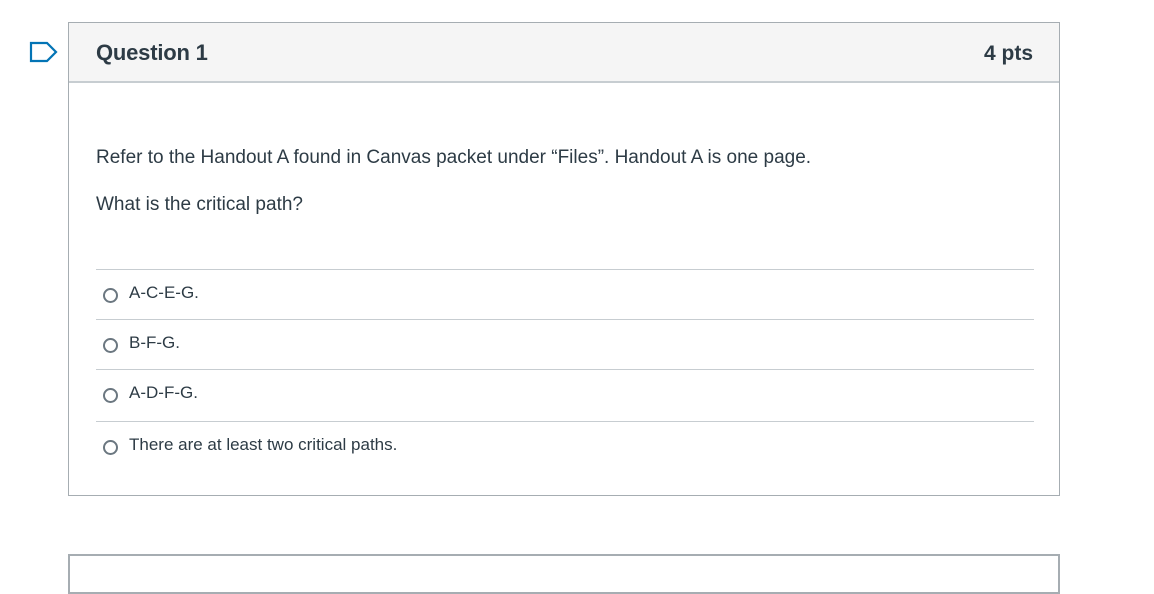 The width and height of the screenshot is (1154, 594). What do you see at coordinates (44, 52) in the screenshot?
I see `flag-question-icon` at bounding box center [44, 52].